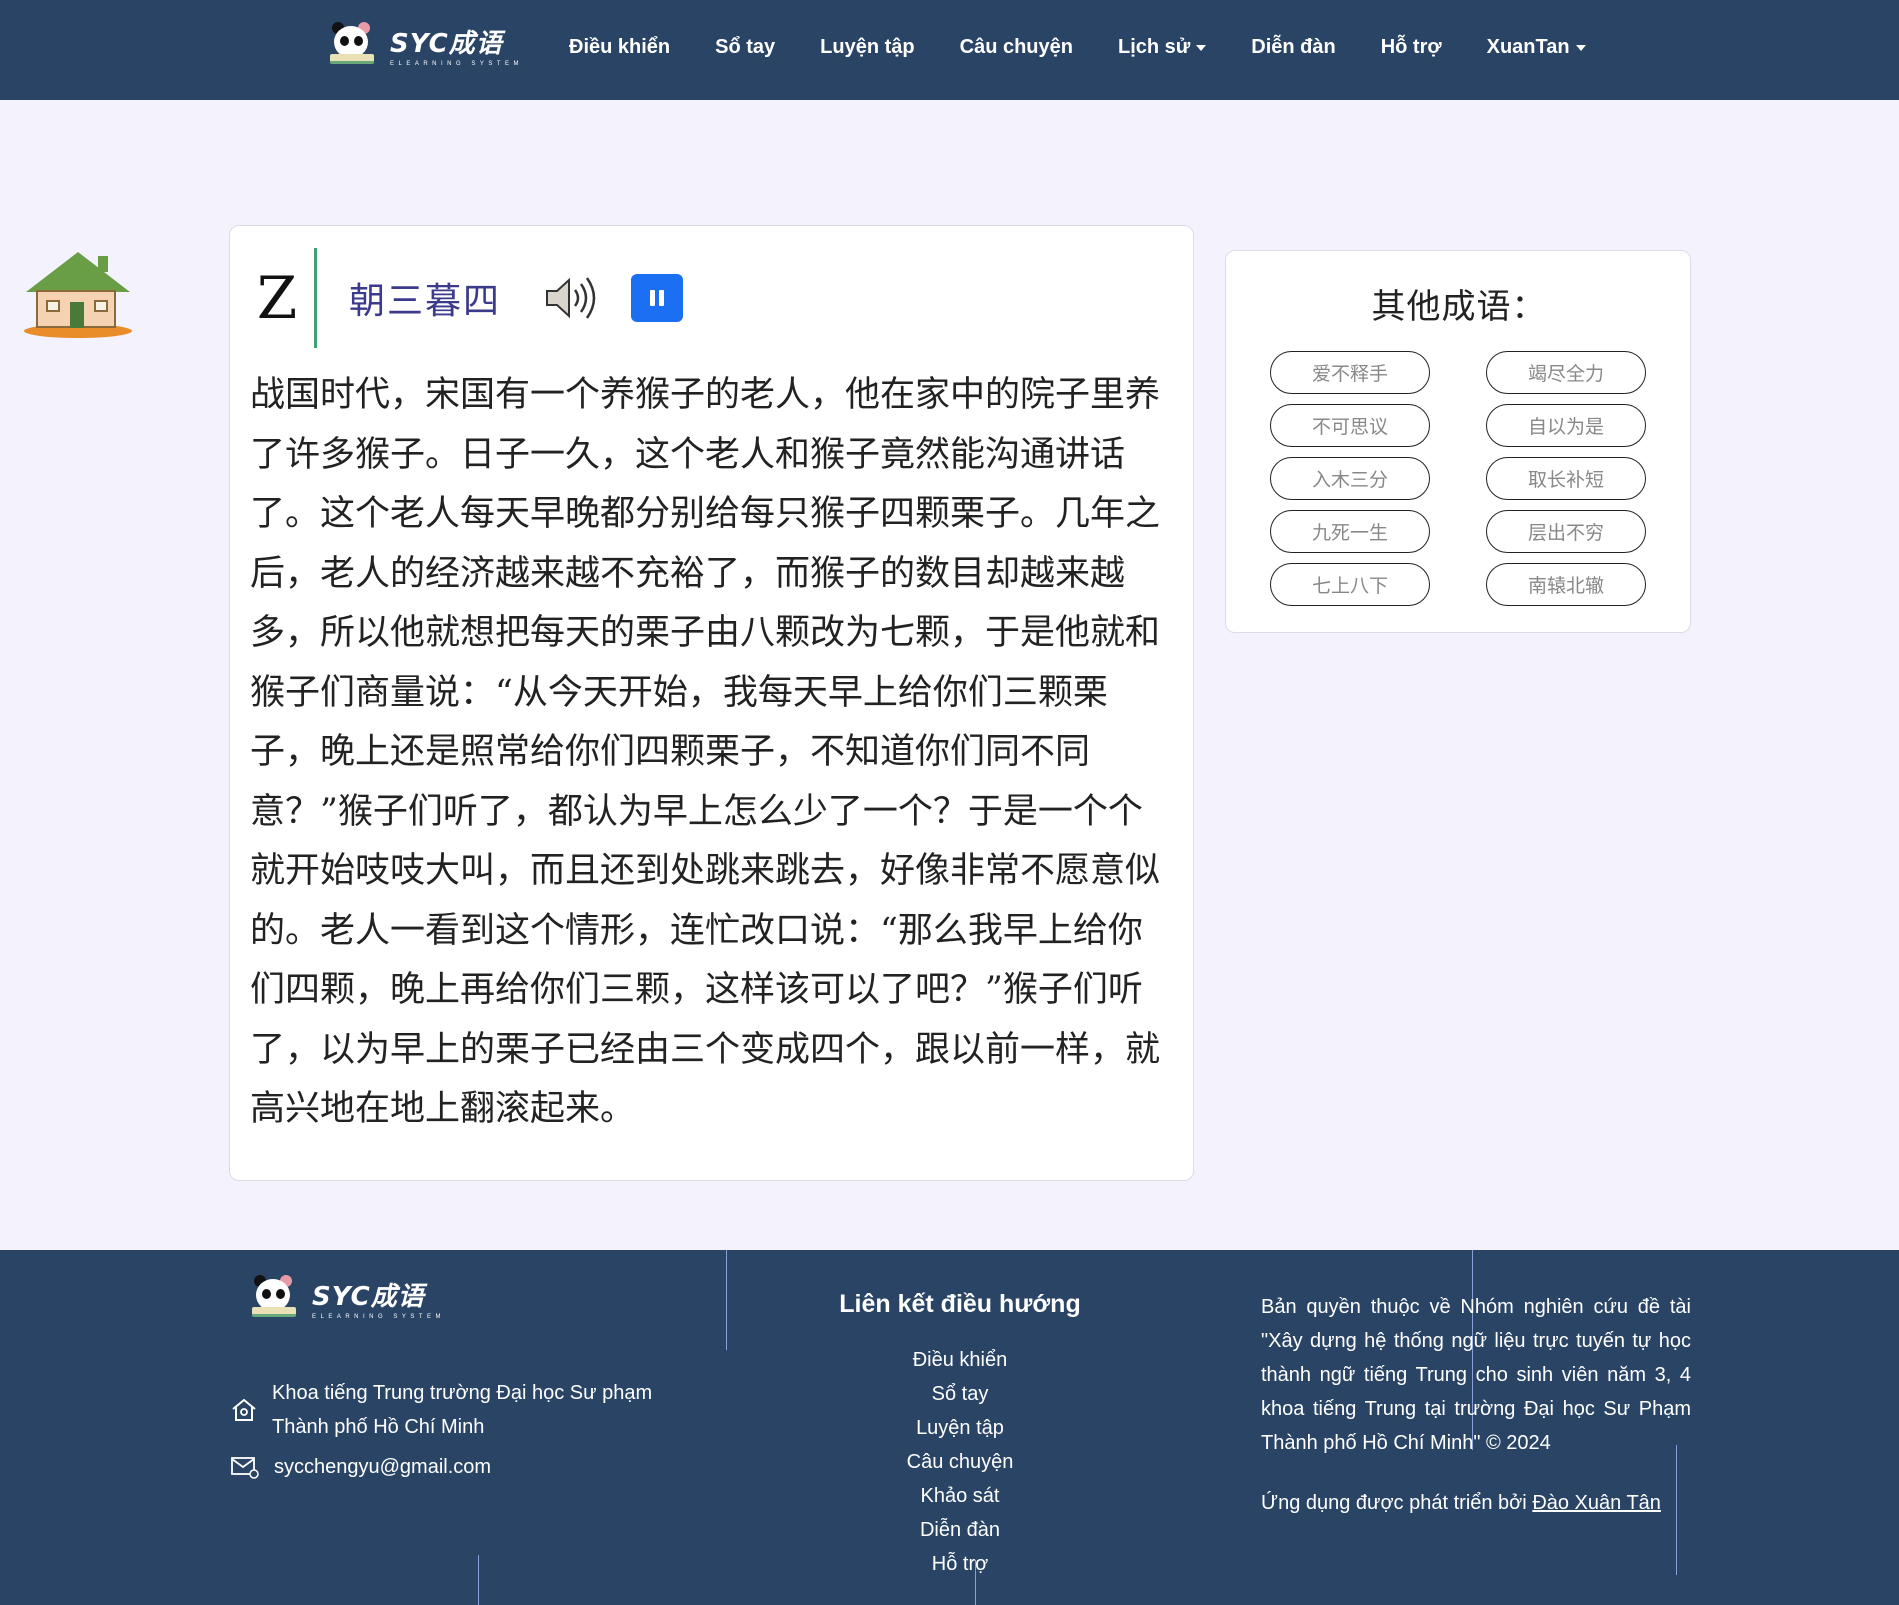 The image size is (1899, 1605). Describe the element at coordinates (1566, 531) in the screenshot. I see `idiom-chip: 层出不穷` at that location.